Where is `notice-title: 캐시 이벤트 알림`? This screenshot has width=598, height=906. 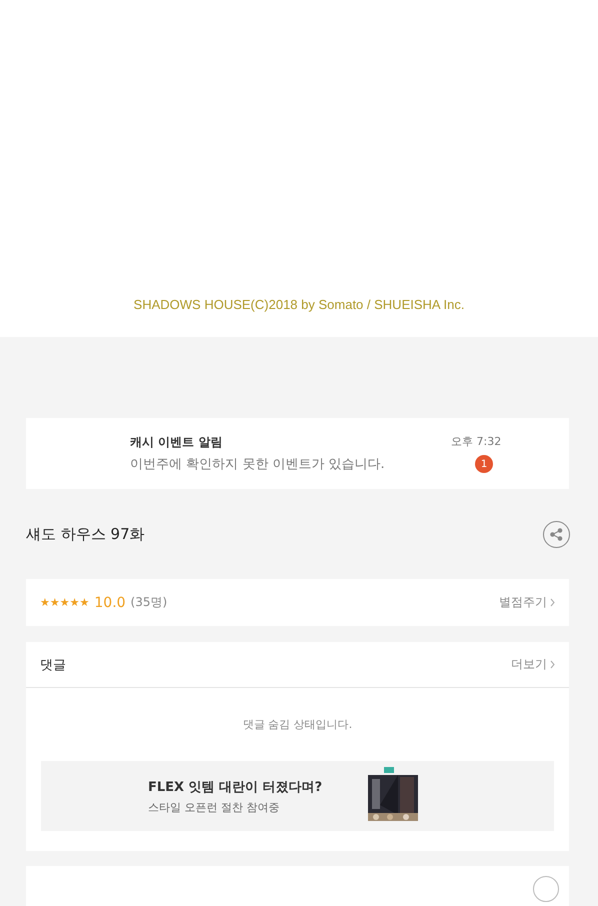 notice-title: 캐시 이벤트 알림 is located at coordinates (177, 442).